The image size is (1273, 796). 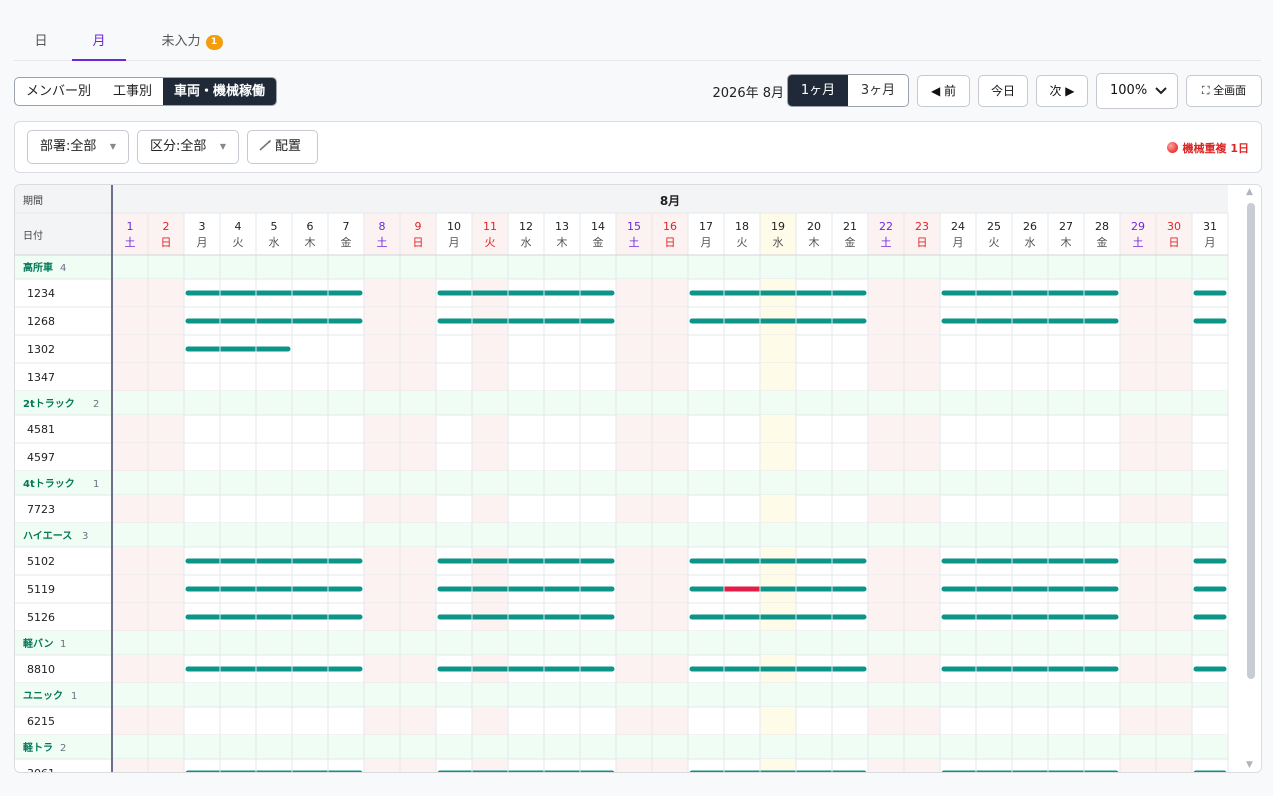 What do you see at coordinates (943, 91) in the screenshot?
I see `prev-button: ◀ 前` at bounding box center [943, 91].